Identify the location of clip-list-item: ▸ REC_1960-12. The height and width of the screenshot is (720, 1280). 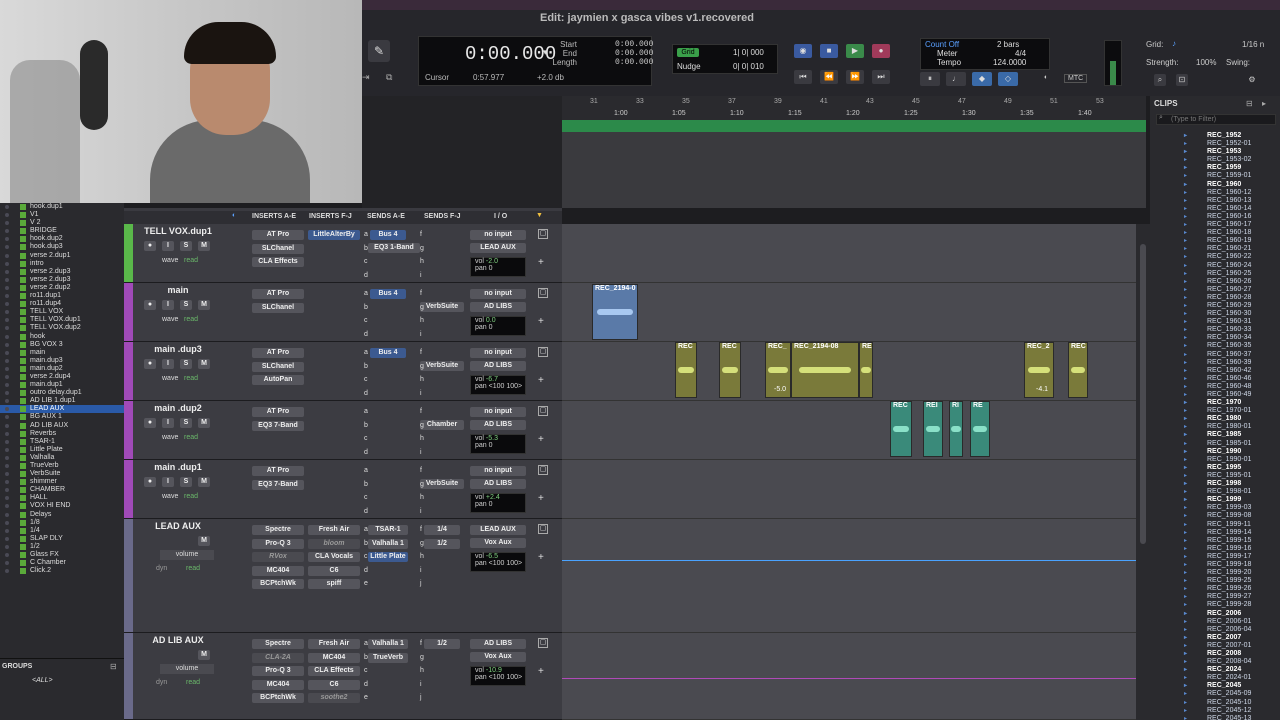
(1217, 193).